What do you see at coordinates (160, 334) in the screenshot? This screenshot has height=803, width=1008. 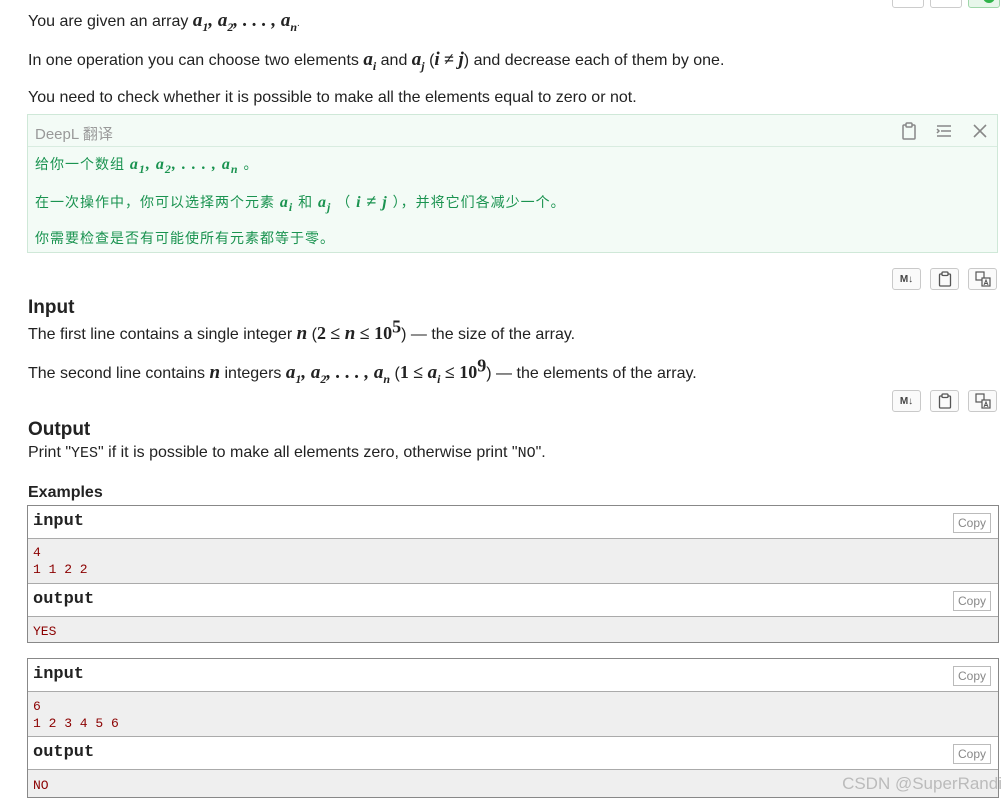 I see `input-text: The first line contains a single integer` at bounding box center [160, 334].